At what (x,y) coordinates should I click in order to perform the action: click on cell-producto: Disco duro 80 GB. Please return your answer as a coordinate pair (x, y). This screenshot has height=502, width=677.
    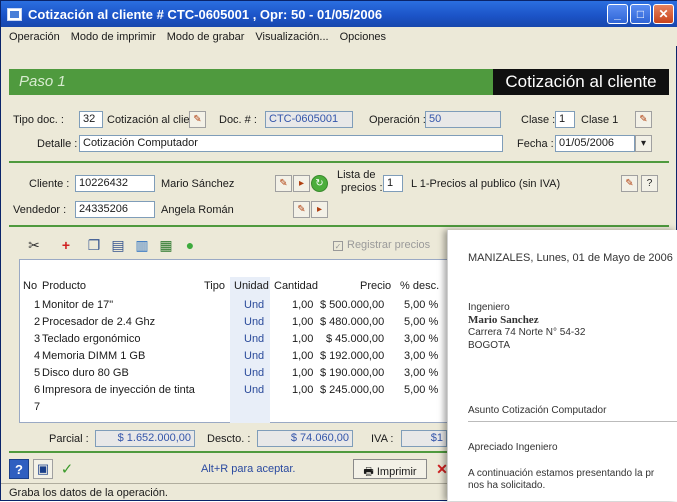
    Looking at the image, I should click on (85, 373).